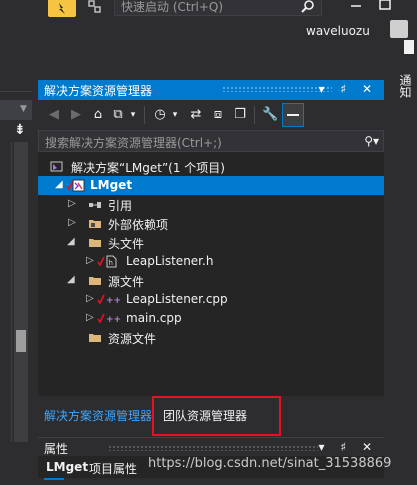 This screenshot has height=485, width=417. I want to click on tree-item-project: ◢ LMget, so click(211, 185).